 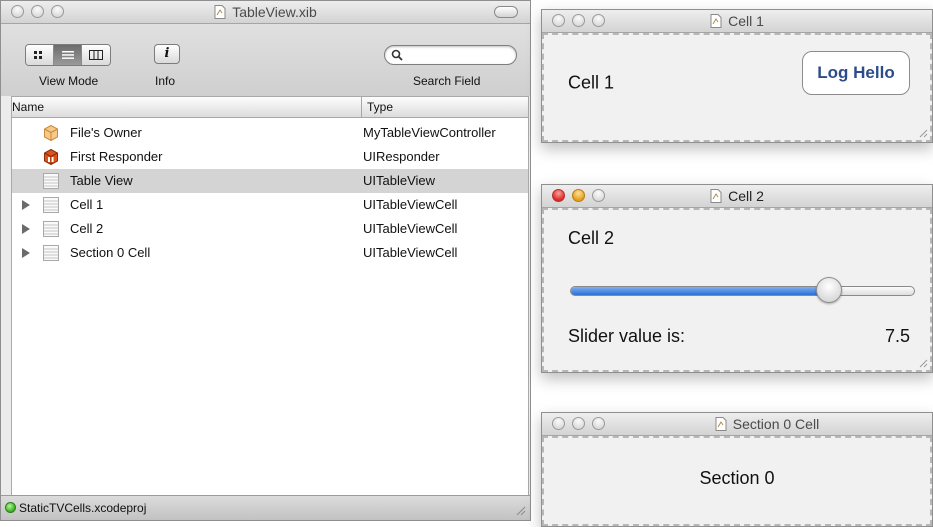 I want to click on view-mode-label: View Mode, so click(x=69, y=81).